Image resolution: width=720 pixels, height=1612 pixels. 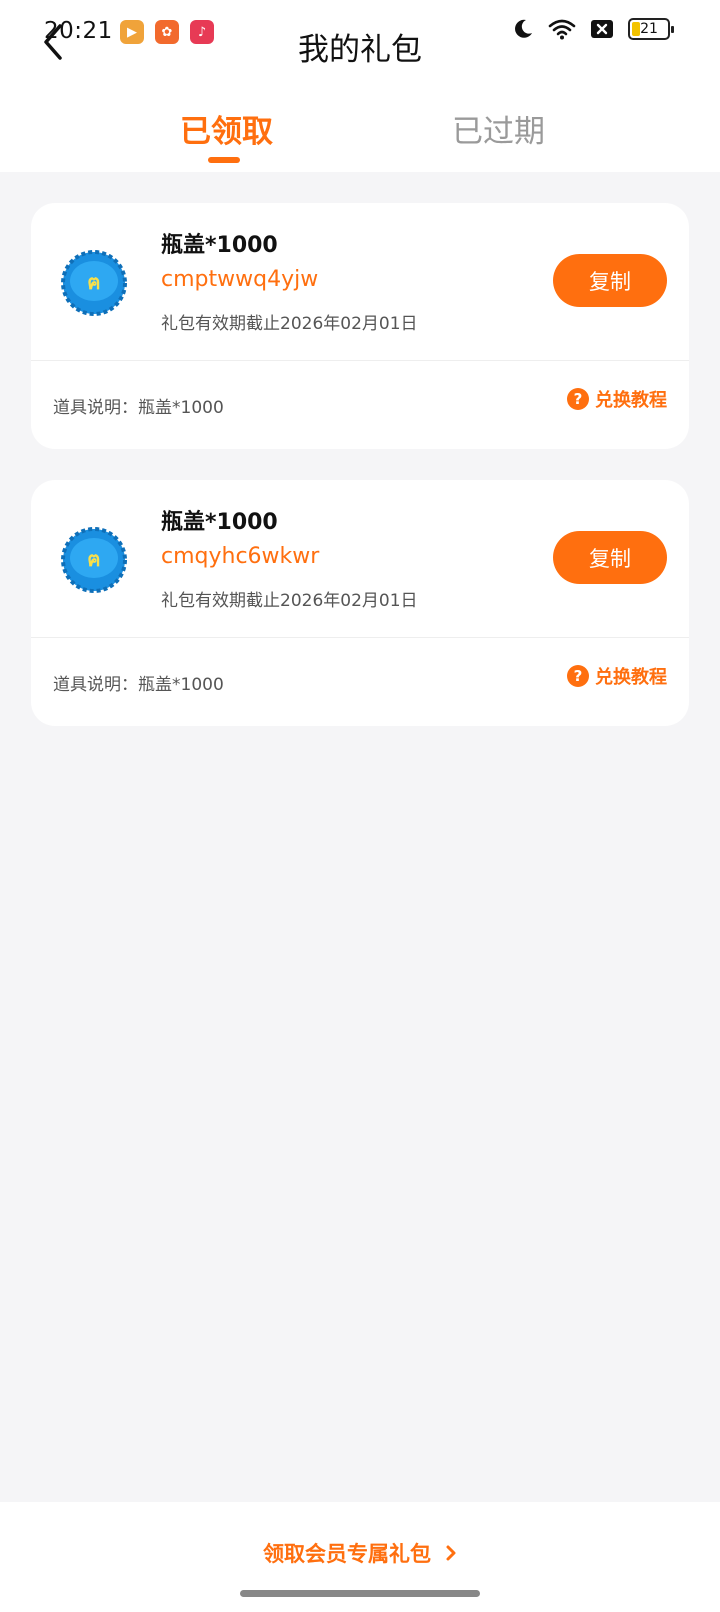 I want to click on chevron-right-icon, so click(x=451, y=1553).